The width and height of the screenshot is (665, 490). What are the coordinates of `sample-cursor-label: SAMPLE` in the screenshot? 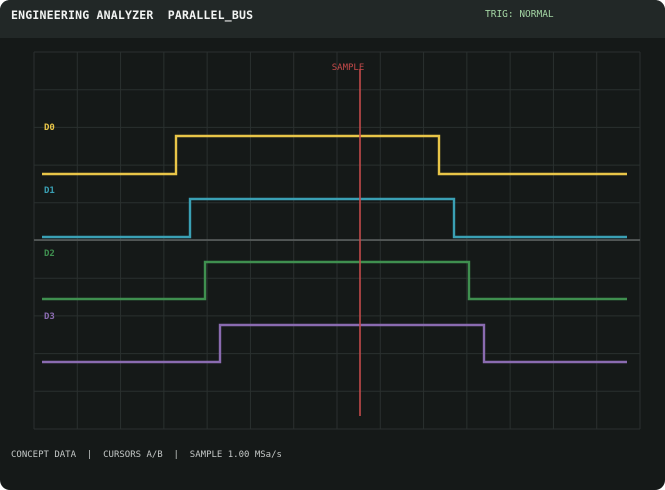 It's located at (348, 68).